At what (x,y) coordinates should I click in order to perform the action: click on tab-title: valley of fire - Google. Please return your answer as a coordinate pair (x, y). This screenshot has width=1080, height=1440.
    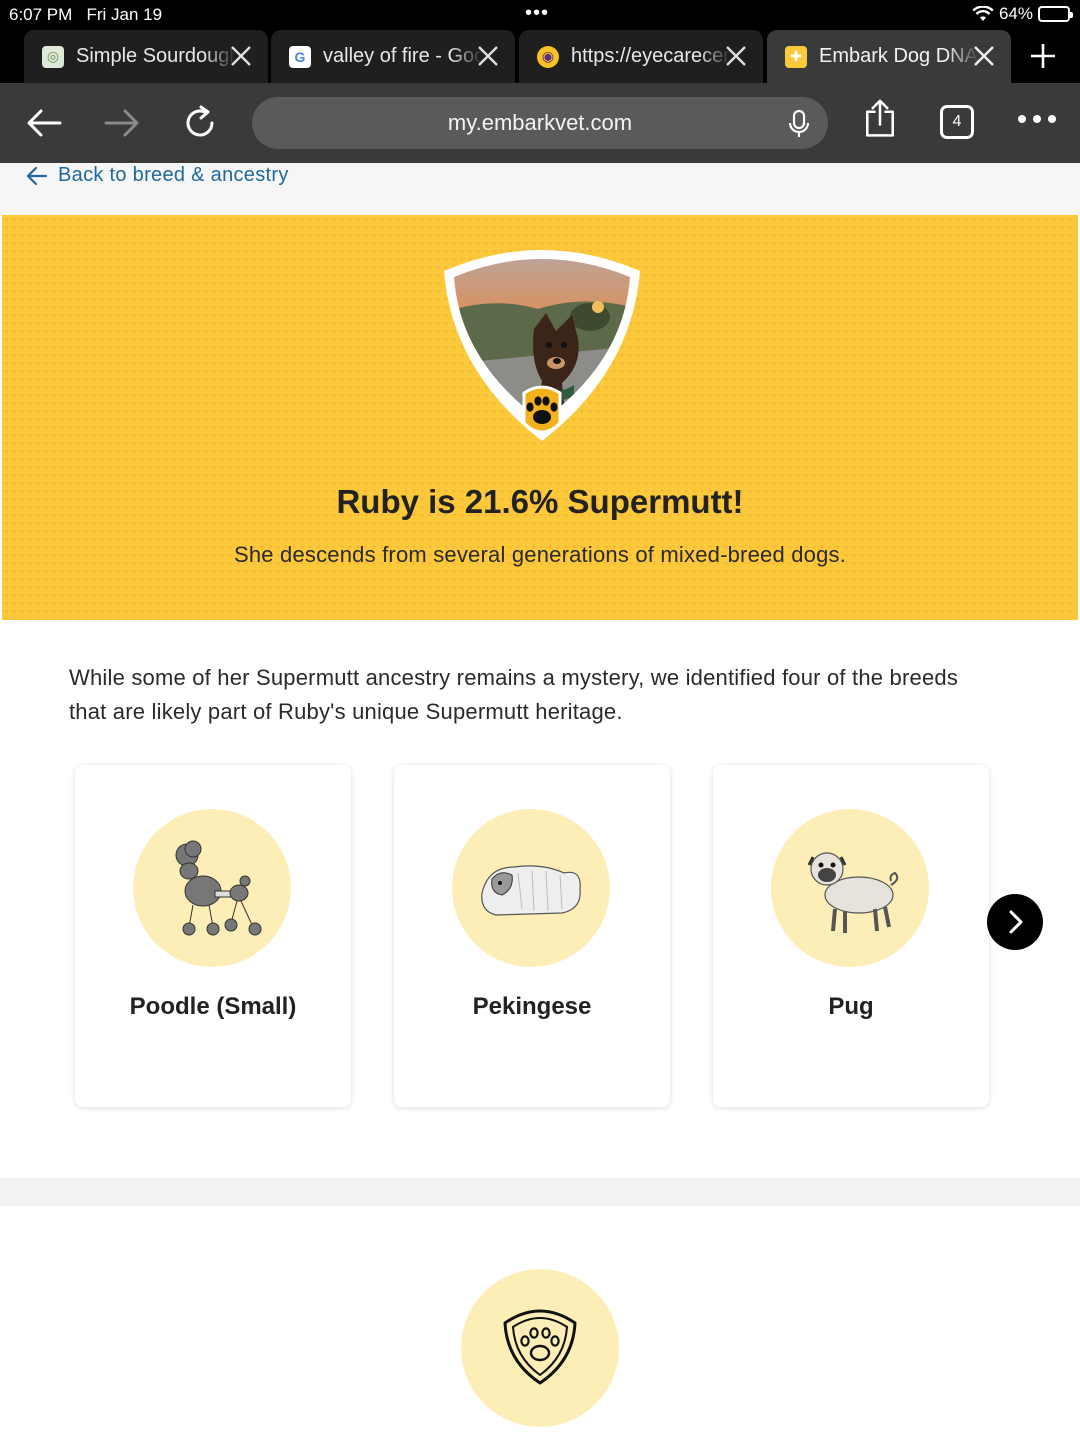
    Looking at the image, I should click on (403, 56).